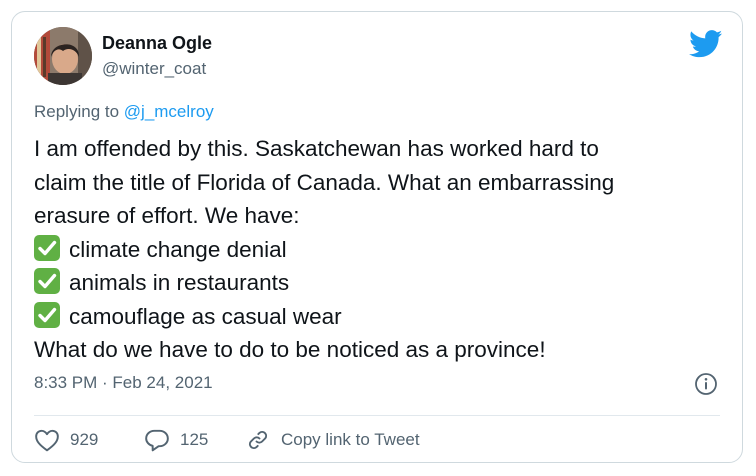 The image size is (756, 476). I want to click on replying-to: Replying to @j_mcelroy, so click(124, 112).